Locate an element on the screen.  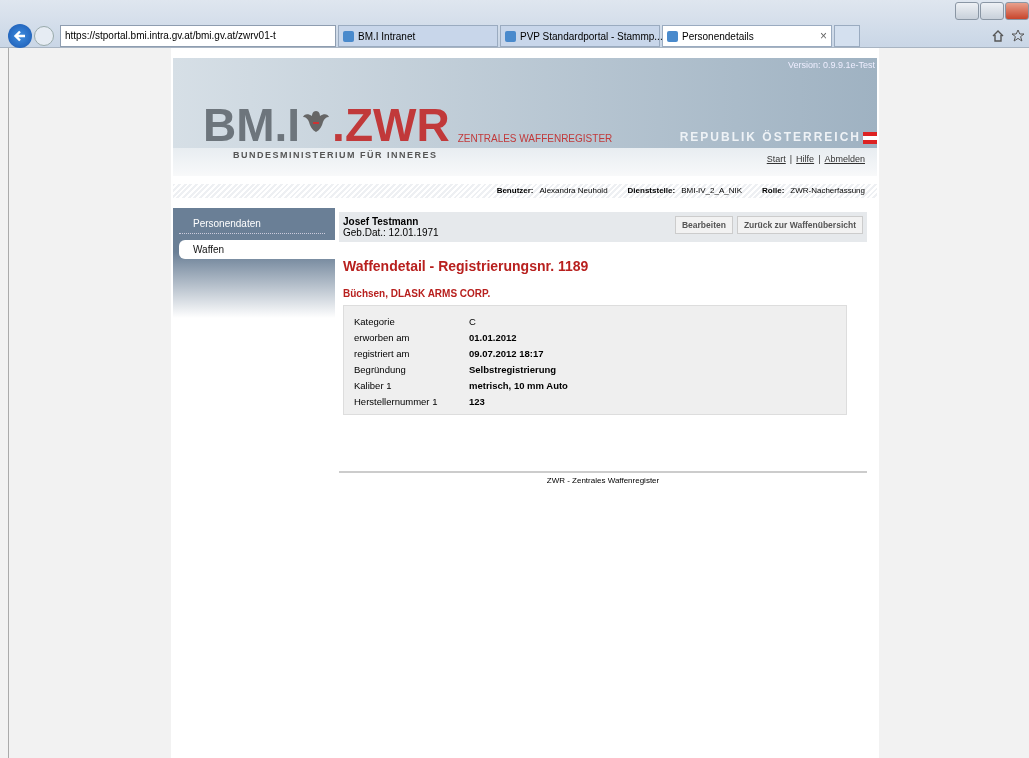
browser-tab: Personendetails × is located at coordinates (747, 36).